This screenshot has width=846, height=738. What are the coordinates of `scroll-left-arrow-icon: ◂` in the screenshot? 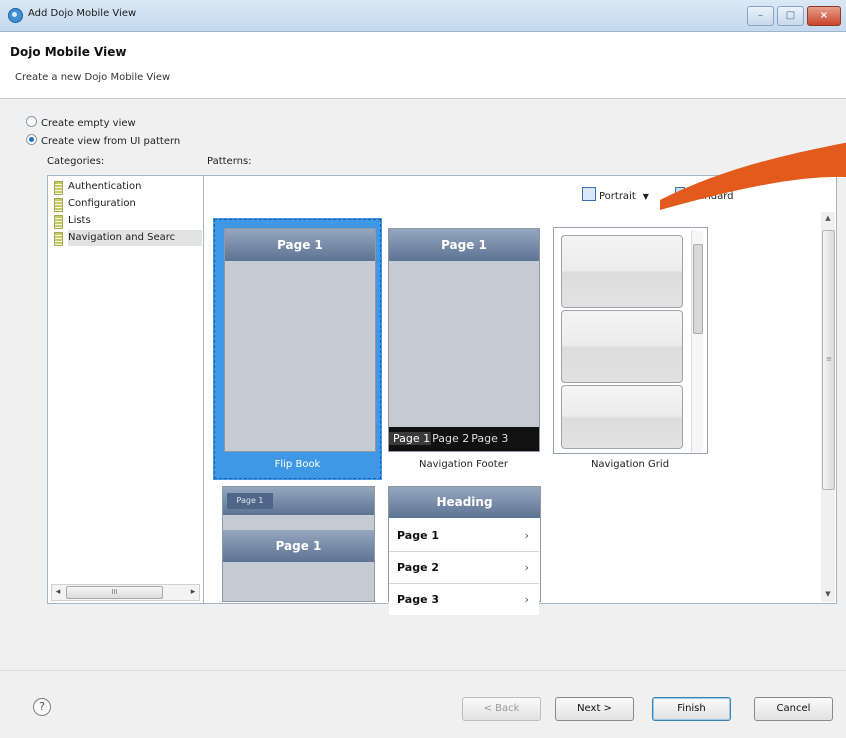 It's located at (58, 592).